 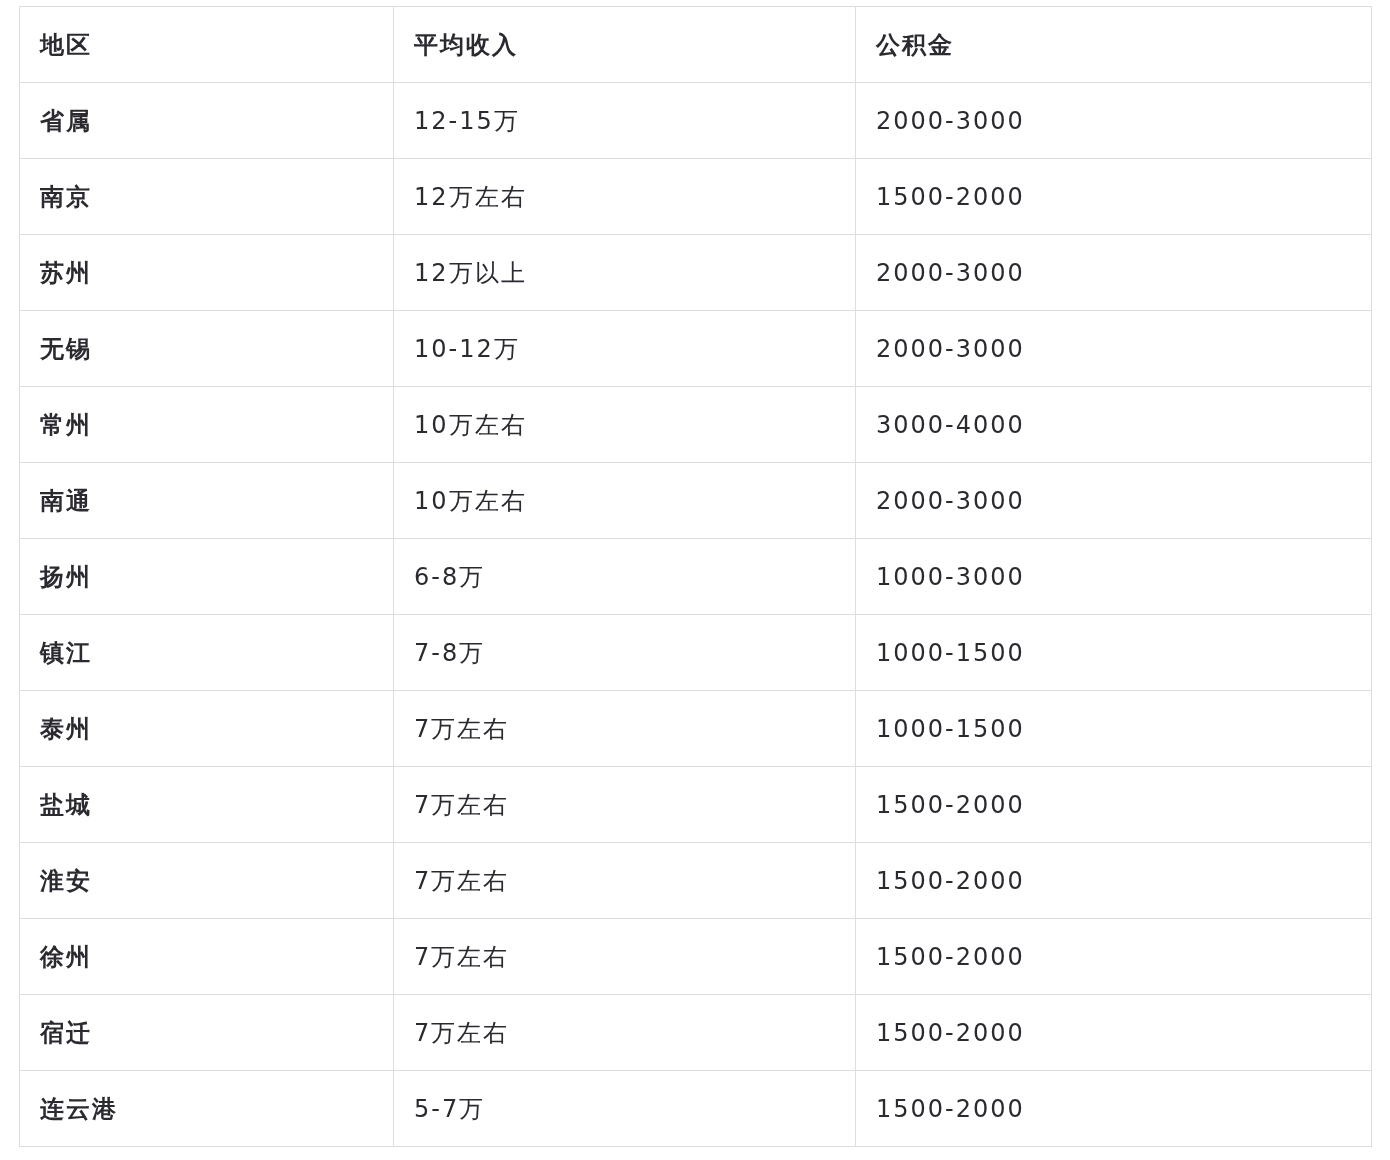 I want to click on column-header: 平均收入, so click(x=624, y=44).